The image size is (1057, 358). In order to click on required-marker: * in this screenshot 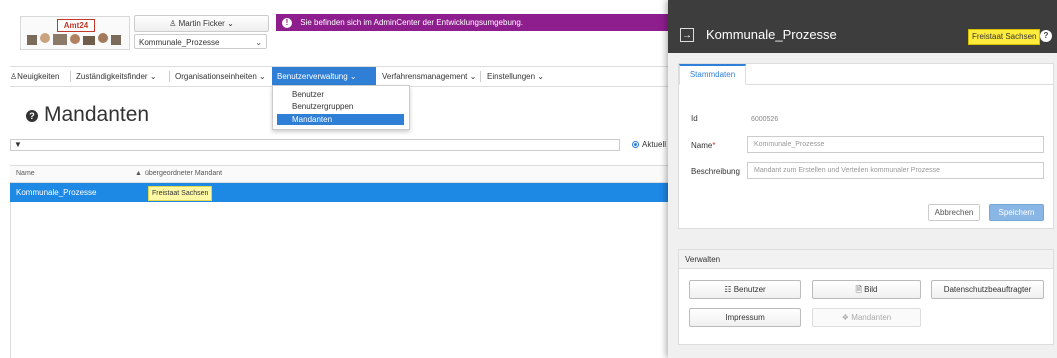, I will do `click(714, 145)`.